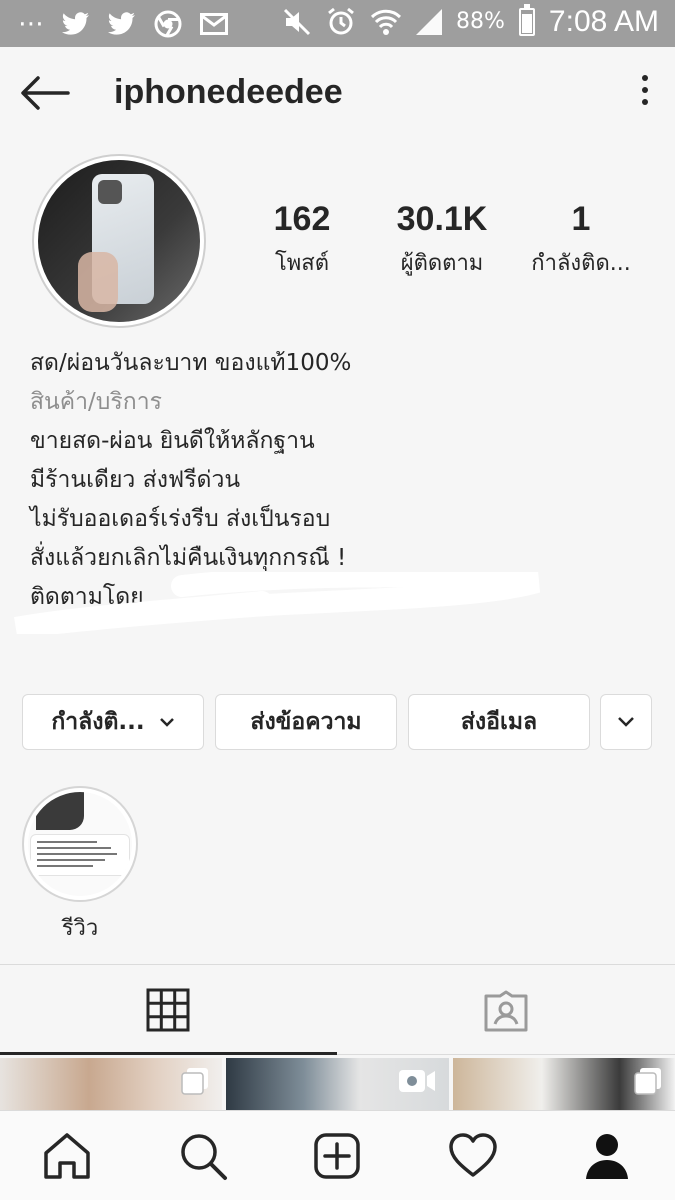  What do you see at coordinates (442, 219) in the screenshot?
I see `followers-count: 30.1K` at bounding box center [442, 219].